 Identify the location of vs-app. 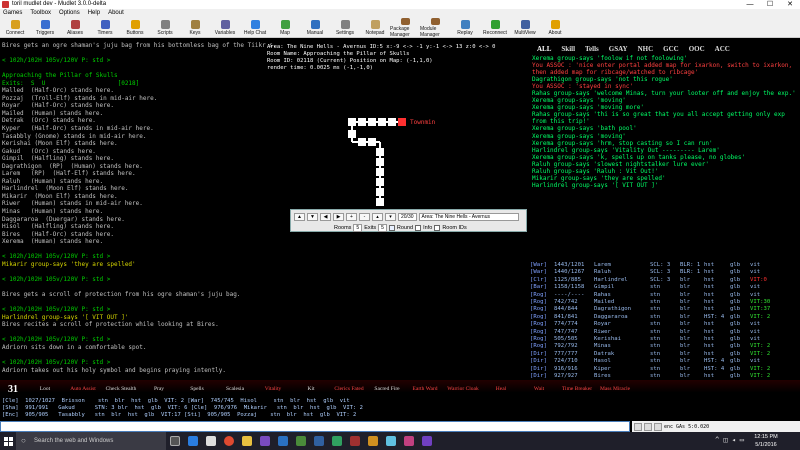
(265, 441).